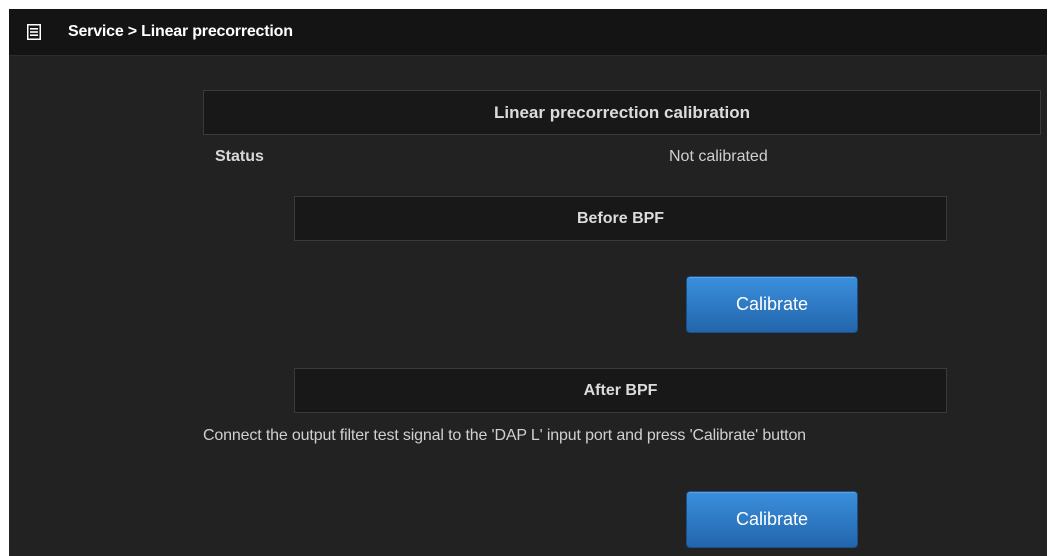  I want to click on breadcrumb: Service > Linear precorrection, so click(180, 31).